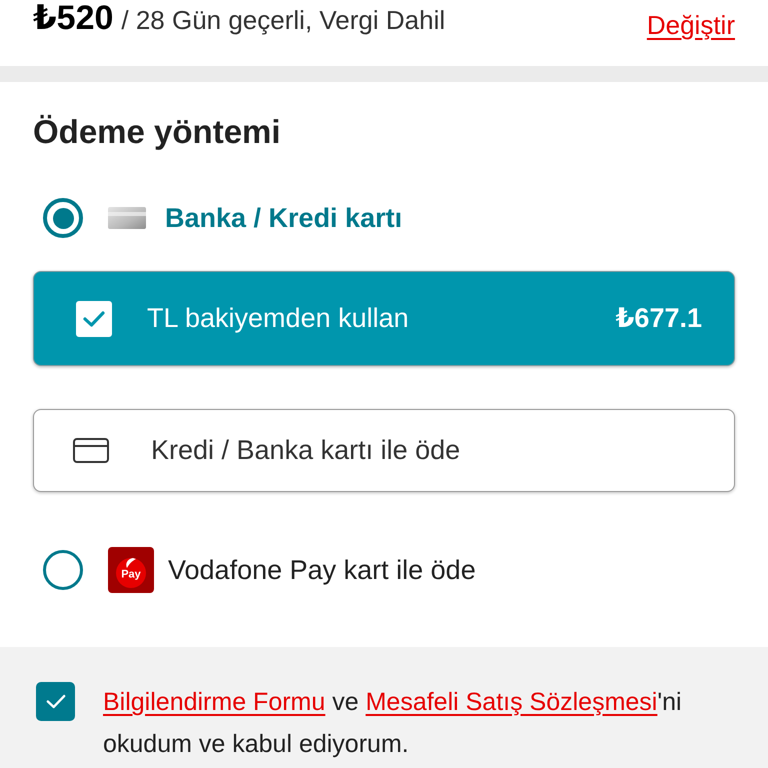 The image size is (768, 768). I want to click on balance-checkbox, so click(94, 318).